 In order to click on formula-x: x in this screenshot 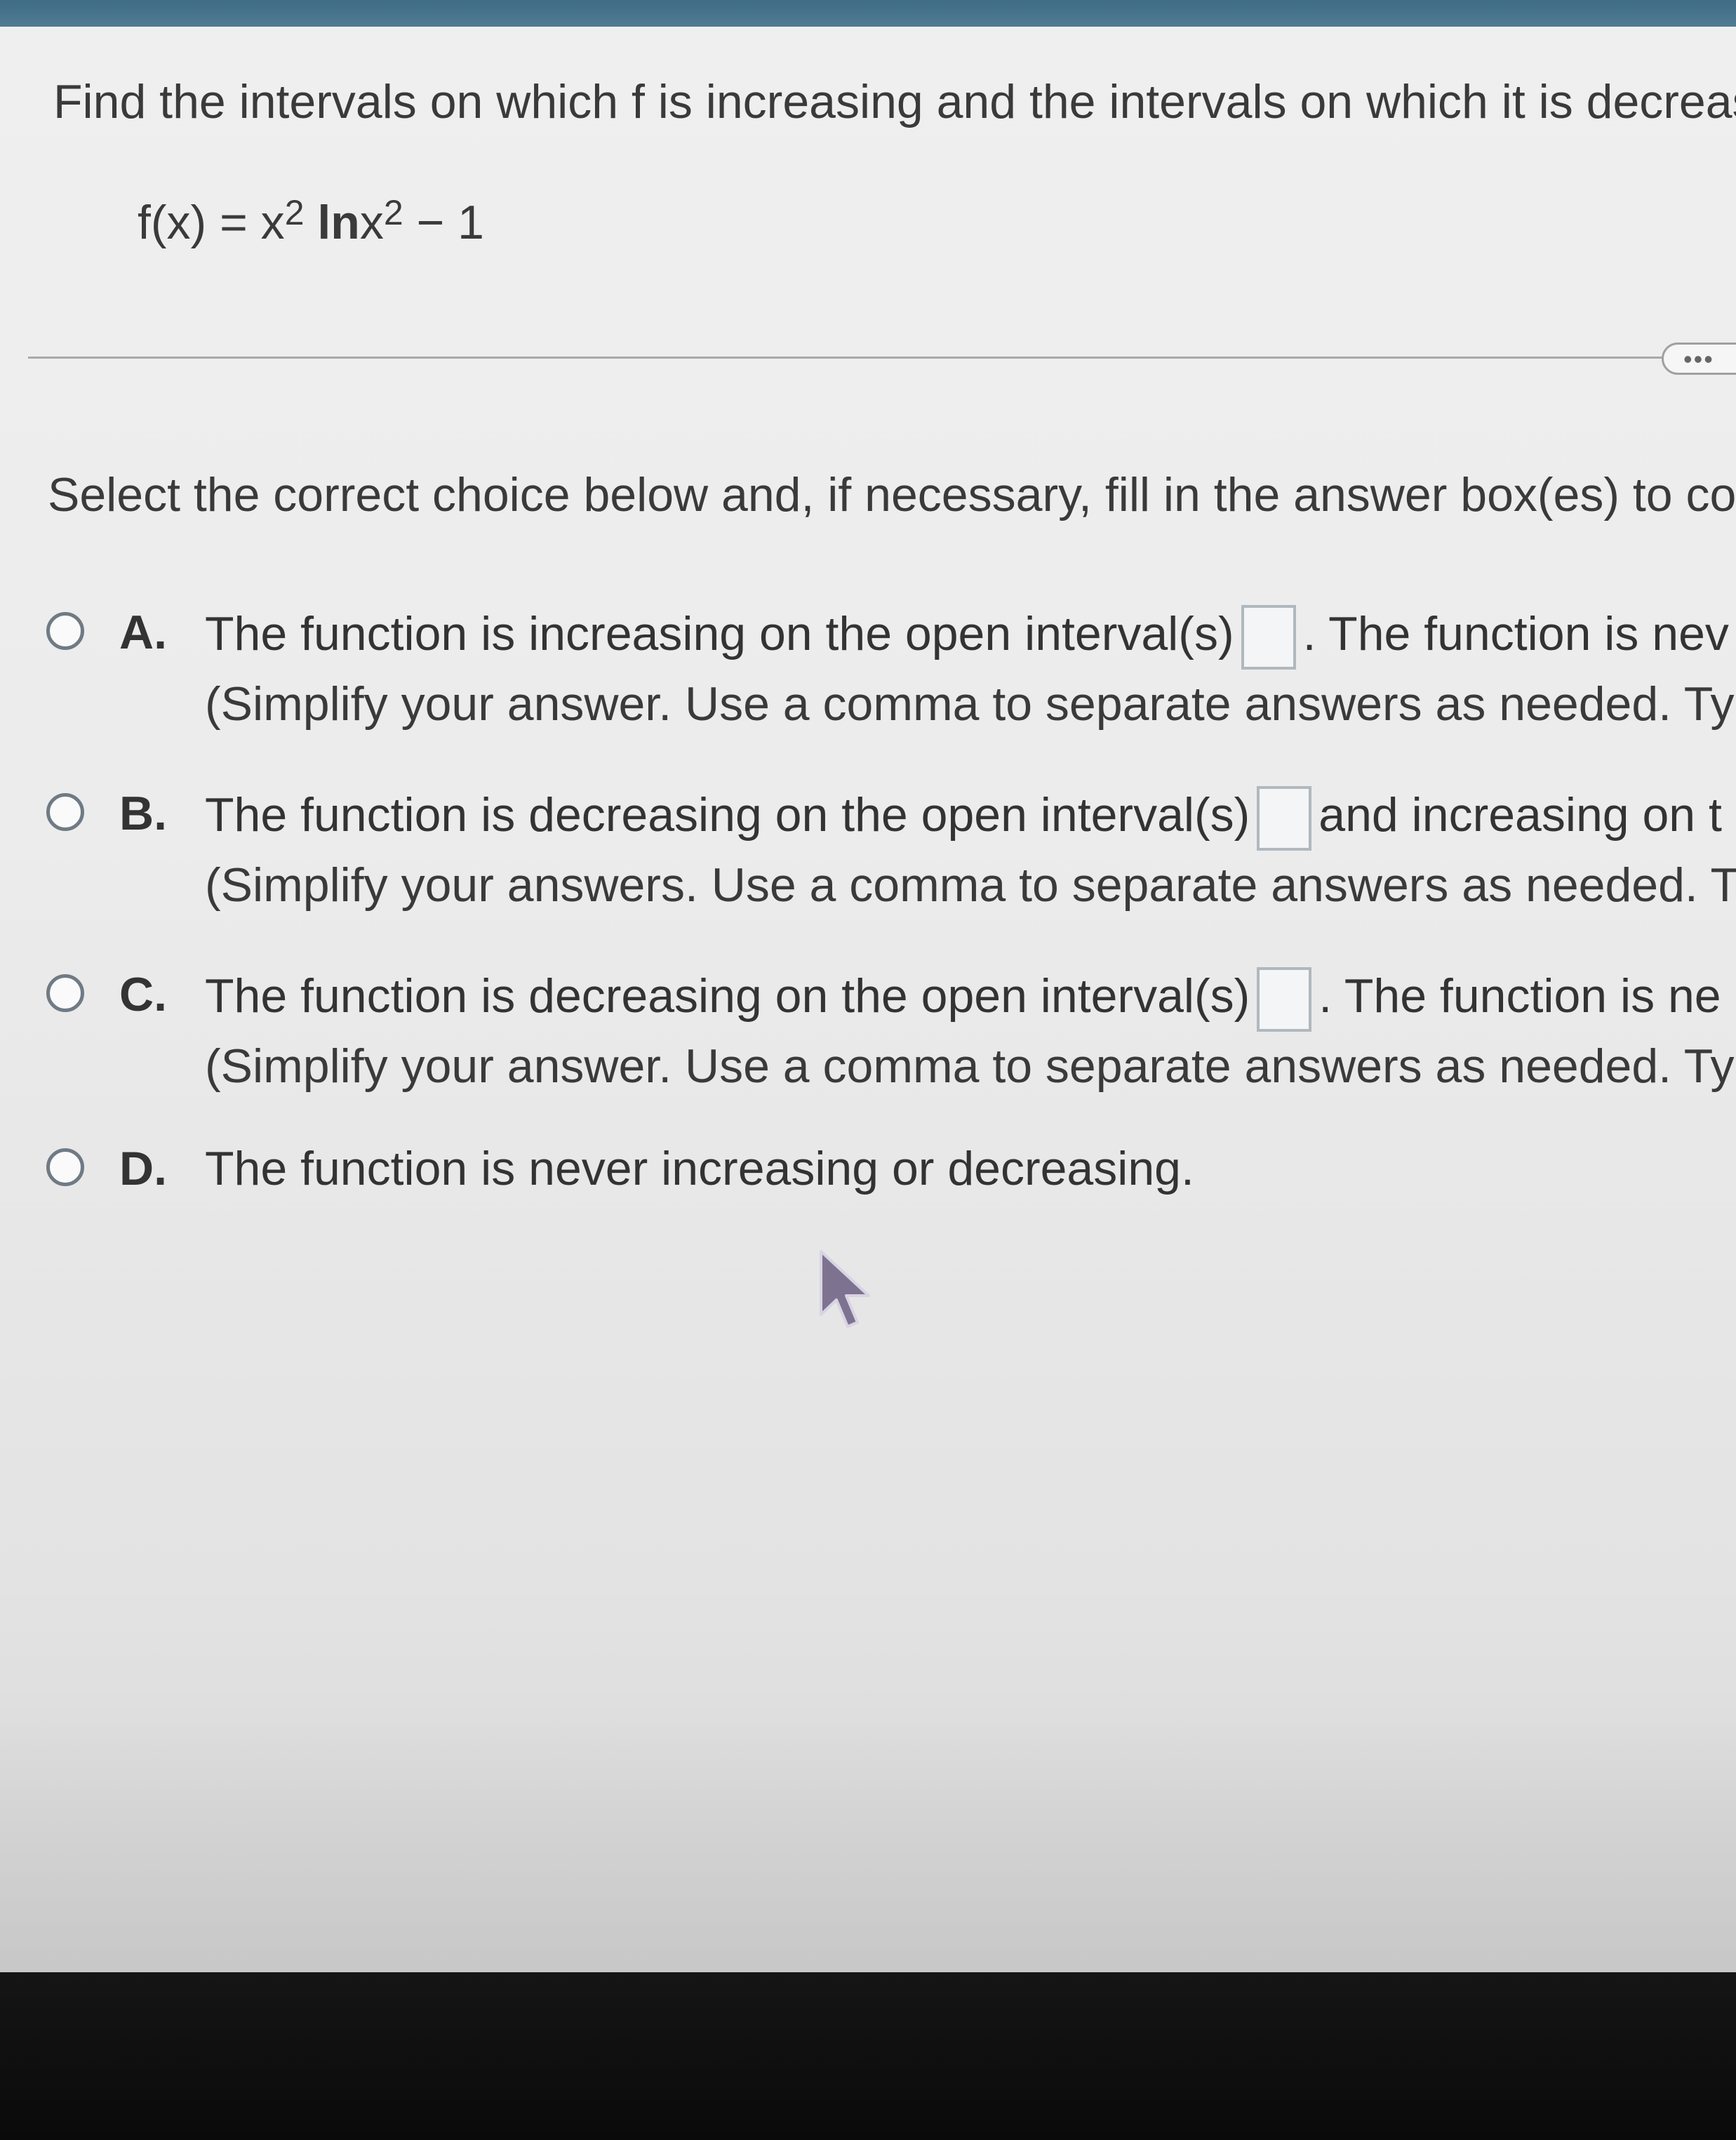, I will do `click(371, 222)`.